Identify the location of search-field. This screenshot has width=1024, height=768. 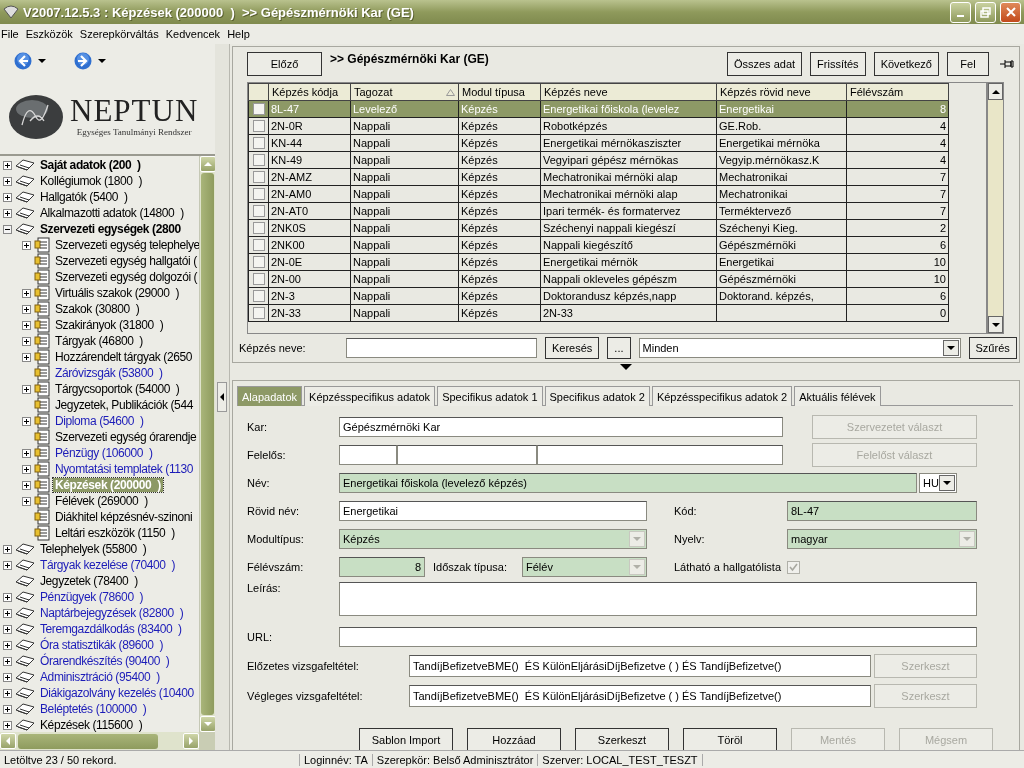
(441, 348).